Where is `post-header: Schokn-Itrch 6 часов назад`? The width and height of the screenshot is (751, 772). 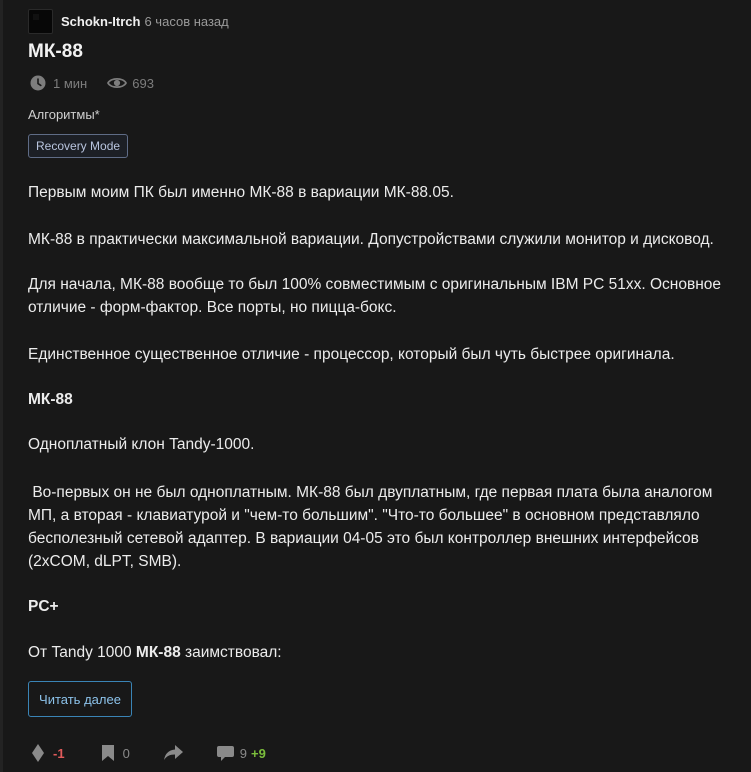 post-header: Schokn-Itrch 6 часов назад is located at coordinates (128, 21).